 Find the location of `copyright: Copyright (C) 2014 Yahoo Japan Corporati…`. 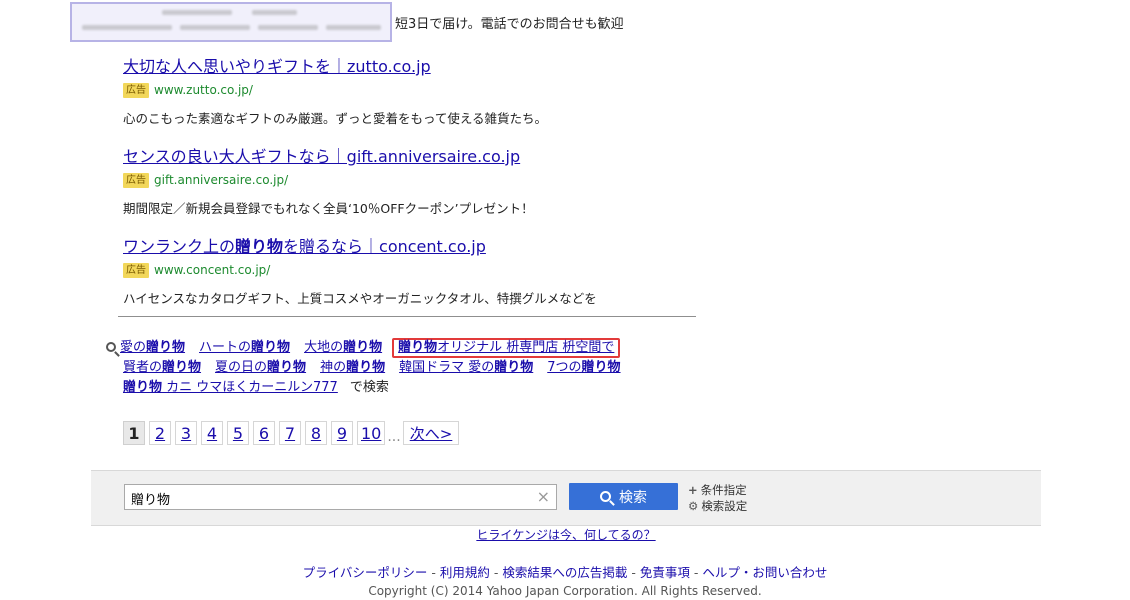

copyright: Copyright (C) 2014 Yahoo Japan Corporati… is located at coordinates (565, 591).